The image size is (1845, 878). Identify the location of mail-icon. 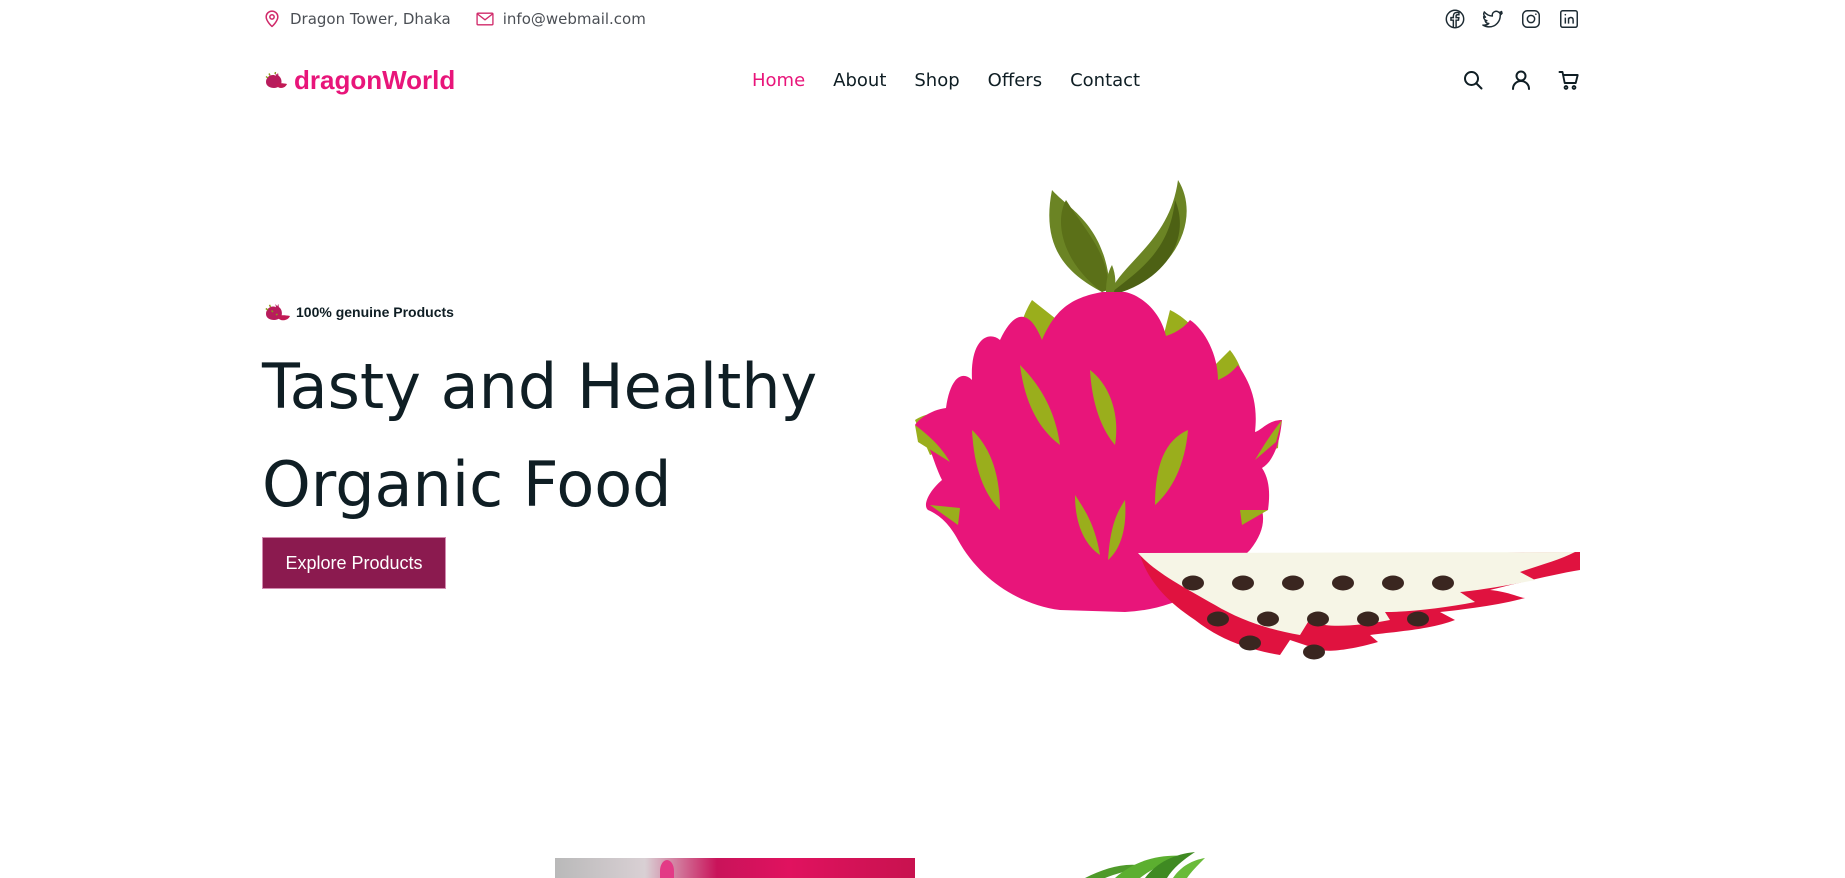
(485, 19).